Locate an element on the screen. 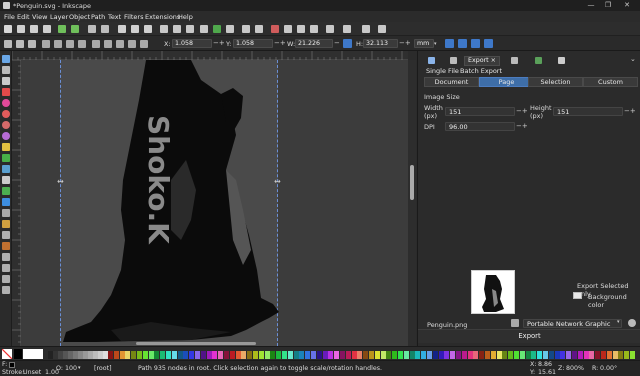  eraser-tool-icon is located at coordinates (6, 257).